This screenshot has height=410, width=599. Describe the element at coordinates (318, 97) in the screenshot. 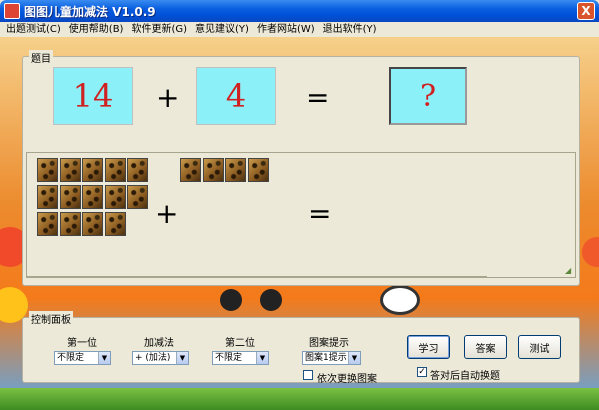

I see `equals-sign: =` at that location.